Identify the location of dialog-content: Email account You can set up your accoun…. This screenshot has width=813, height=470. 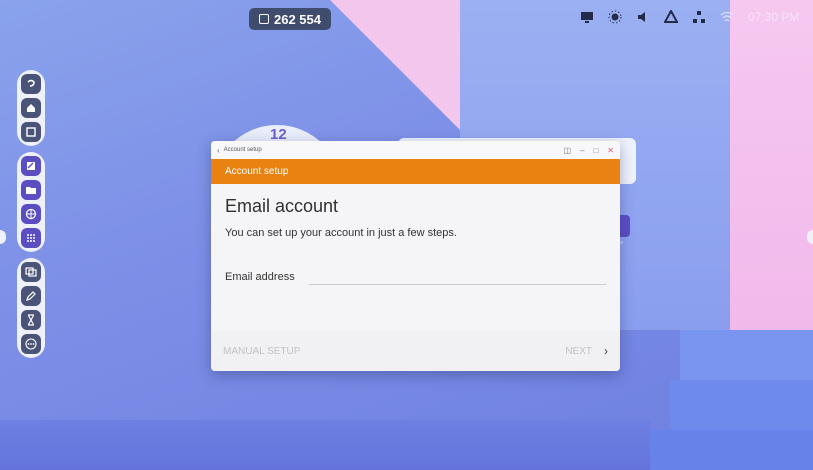
(415, 234).